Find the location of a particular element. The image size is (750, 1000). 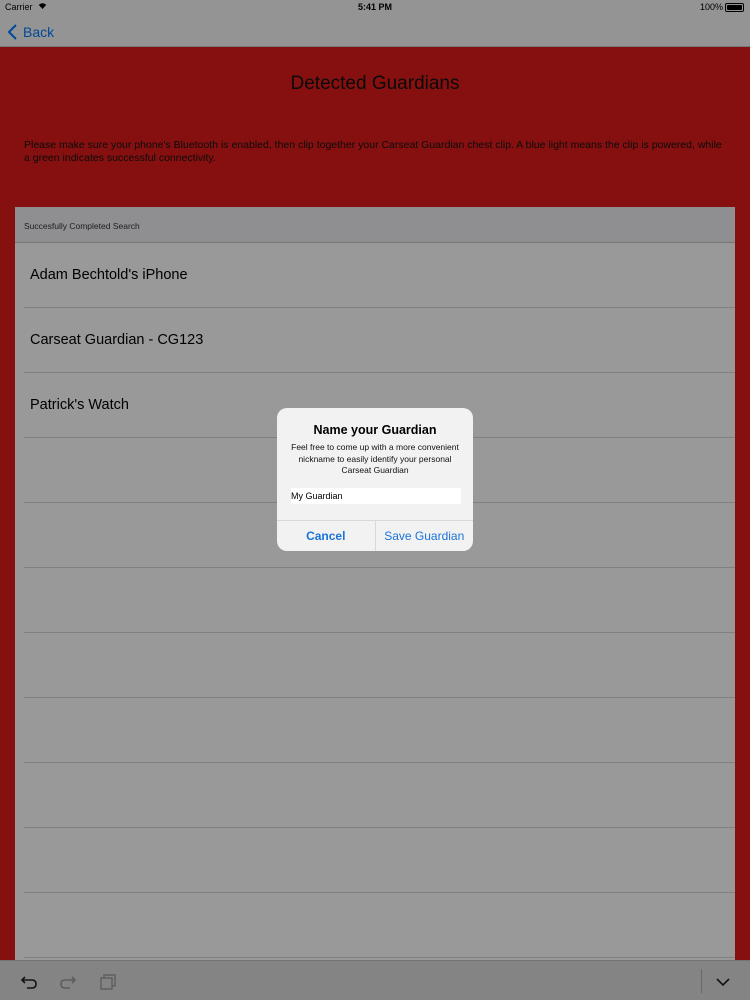

cancel-button: Cancel is located at coordinates (326, 536).